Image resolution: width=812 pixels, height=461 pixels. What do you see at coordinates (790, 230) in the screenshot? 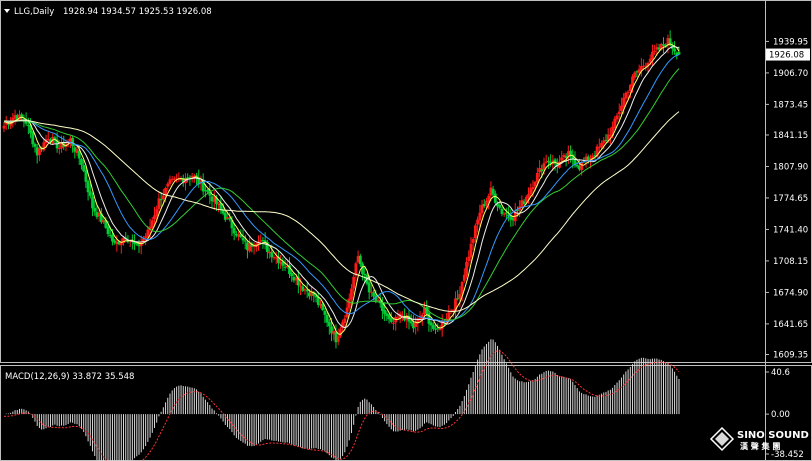
I see `price-tick-label: 1741.40` at bounding box center [790, 230].